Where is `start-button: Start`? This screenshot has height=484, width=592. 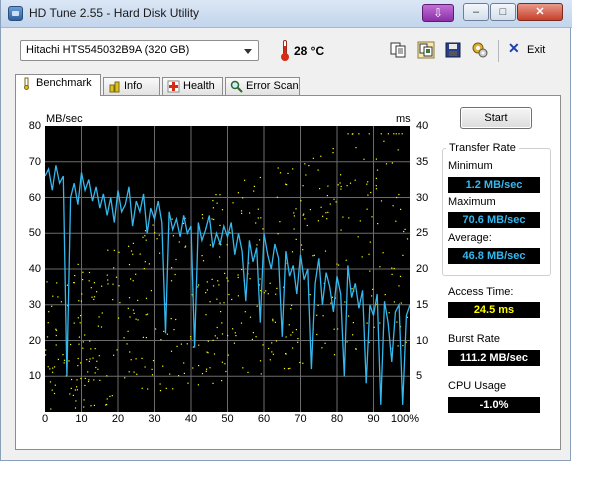 start-button: Start is located at coordinates (496, 118).